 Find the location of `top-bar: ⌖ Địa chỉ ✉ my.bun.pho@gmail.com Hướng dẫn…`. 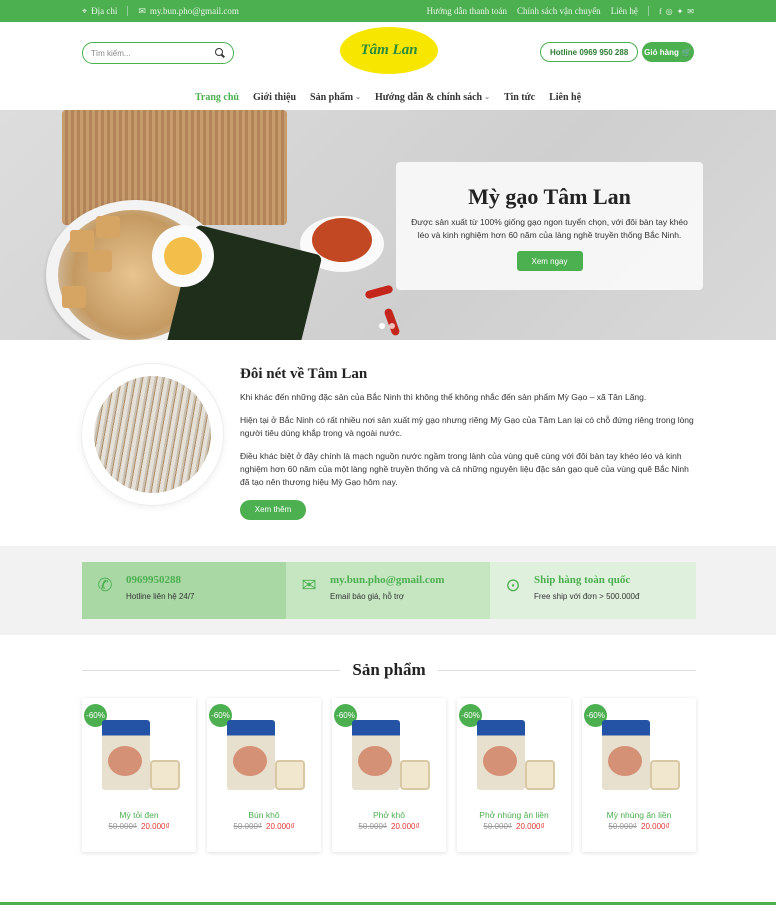

top-bar: ⌖ Địa chỉ ✉ my.bun.pho@gmail.com Hướng dẫn… is located at coordinates (388, 11).